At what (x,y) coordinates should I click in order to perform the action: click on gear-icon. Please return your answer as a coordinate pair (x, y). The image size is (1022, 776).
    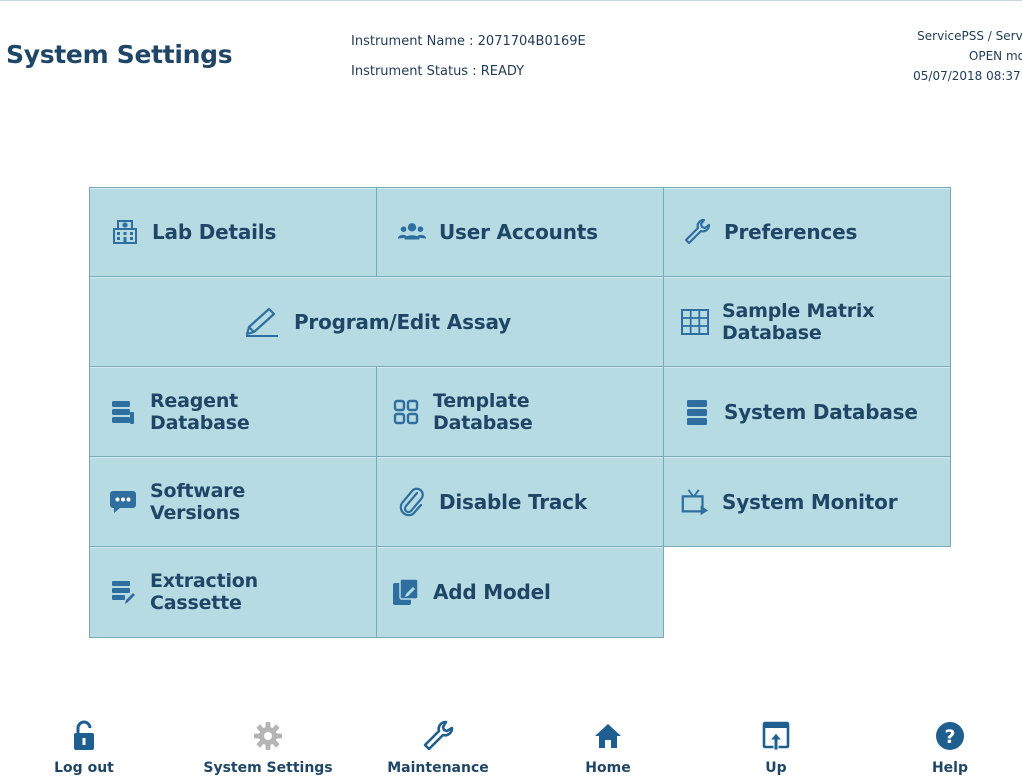
    Looking at the image, I should click on (268, 736).